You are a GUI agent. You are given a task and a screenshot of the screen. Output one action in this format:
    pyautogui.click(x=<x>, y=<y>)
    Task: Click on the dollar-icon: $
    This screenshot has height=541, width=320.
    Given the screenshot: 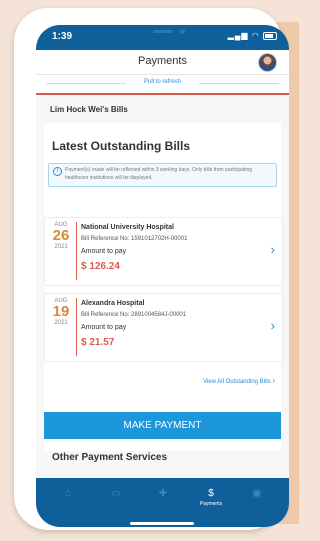 What is the action you would take?
    pyautogui.click(x=211, y=493)
    